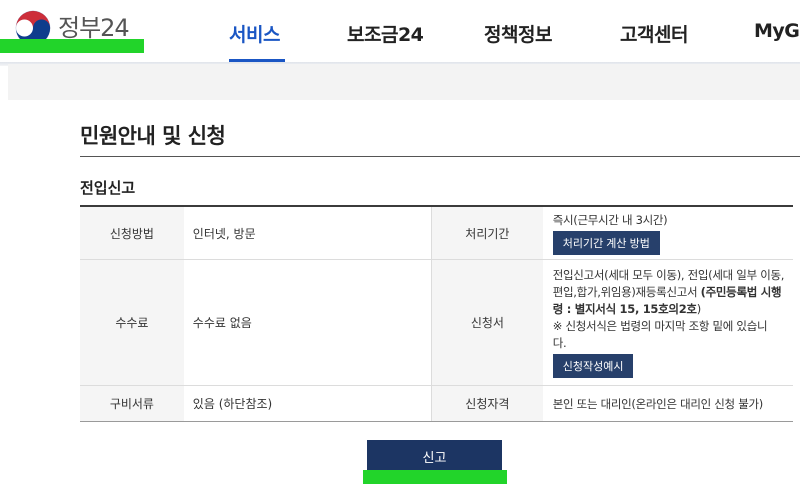 The image size is (800, 486). What do you see at coordinates (624, 309) in the screenshot?
I see `form-line-3-bold: 령 : 별지서식 15, 15호의2호` at bounding box center [624, 309].